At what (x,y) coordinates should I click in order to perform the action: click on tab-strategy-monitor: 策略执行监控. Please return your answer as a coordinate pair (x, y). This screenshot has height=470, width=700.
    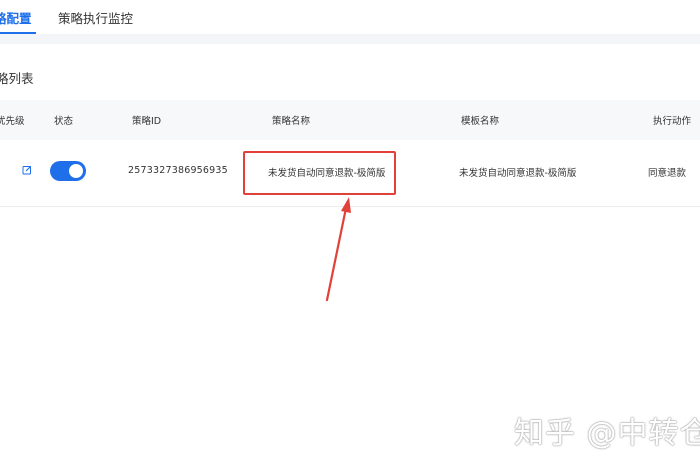
    Looking at the image, I should click on (95, 17).